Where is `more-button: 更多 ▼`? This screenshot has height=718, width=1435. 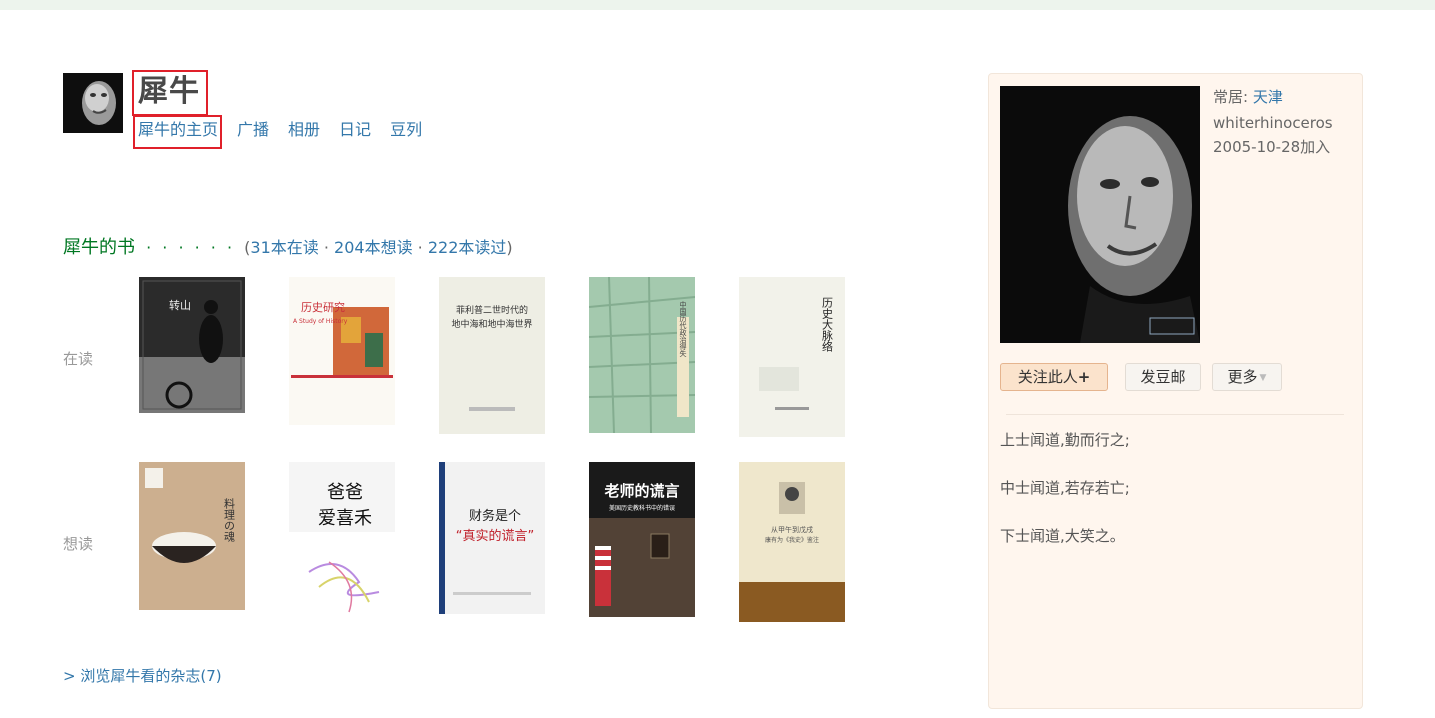
more-button: 更多 ▼ is located at coordinates (1247, 377).